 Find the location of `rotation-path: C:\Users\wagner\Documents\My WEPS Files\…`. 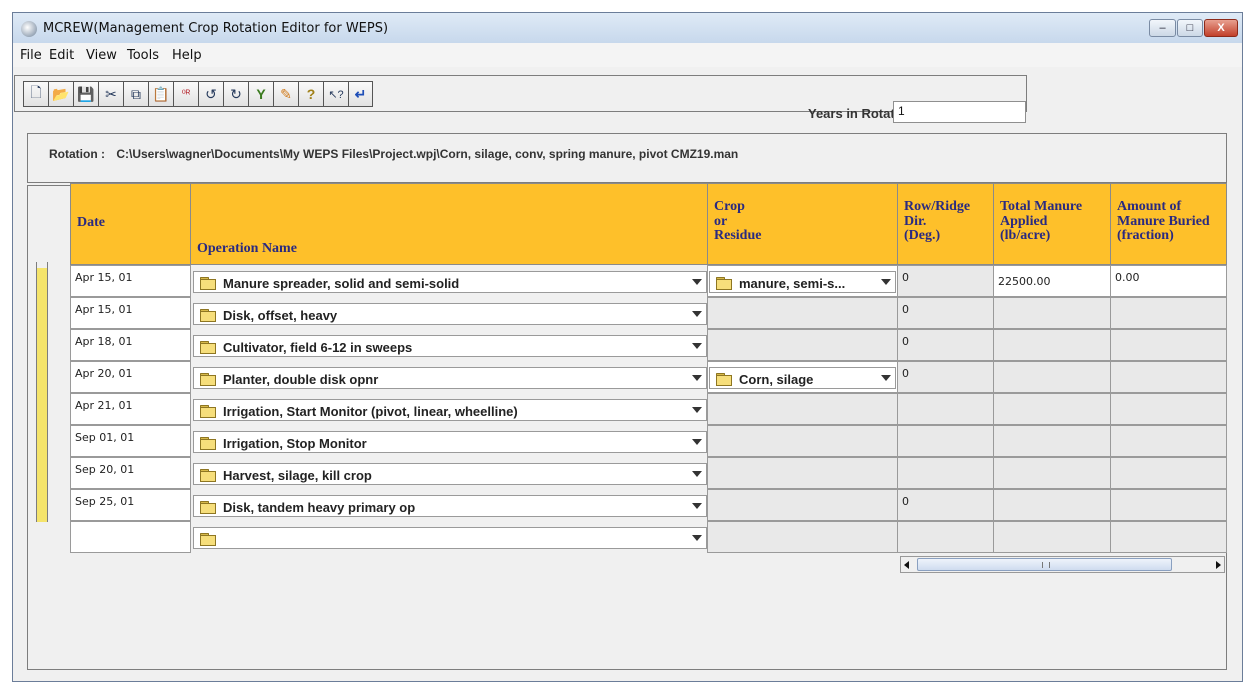

rotation-path: C:\Users\wagner\Documents\My WEPS Files\… is located at coordinates (427, 154).